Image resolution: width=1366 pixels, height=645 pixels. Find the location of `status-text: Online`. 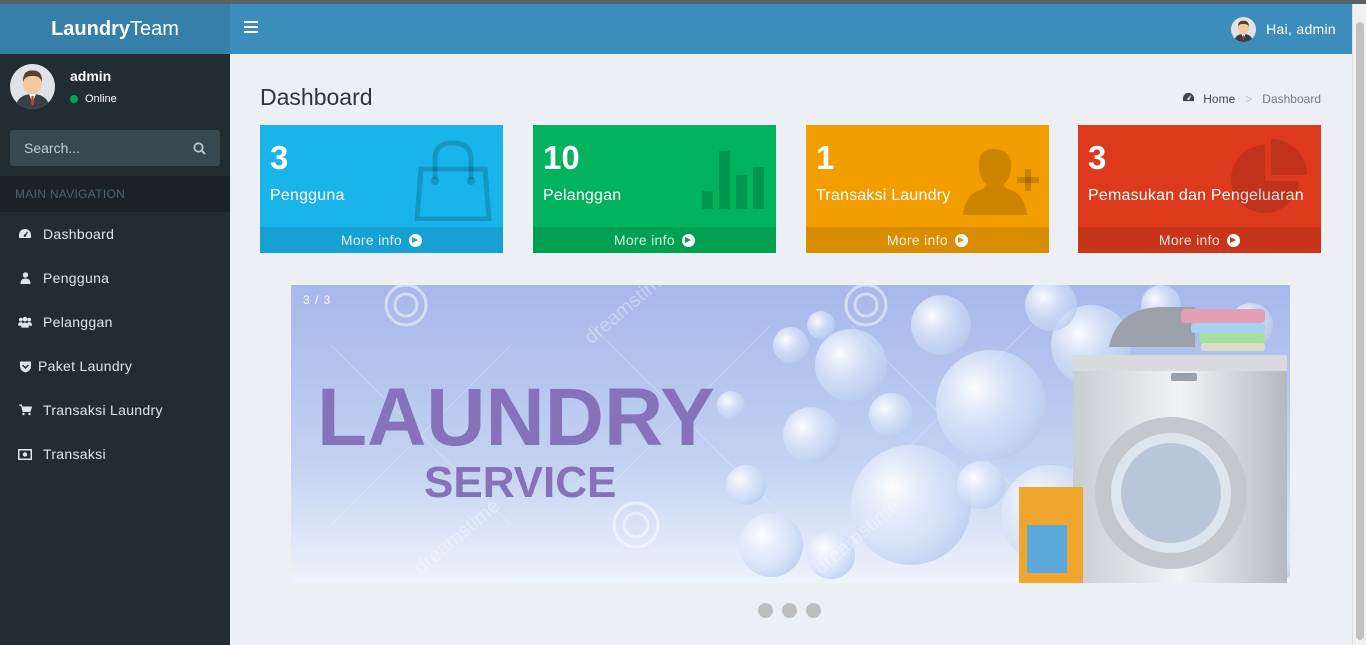

status-text: Online is located at coordinates (101, 99).